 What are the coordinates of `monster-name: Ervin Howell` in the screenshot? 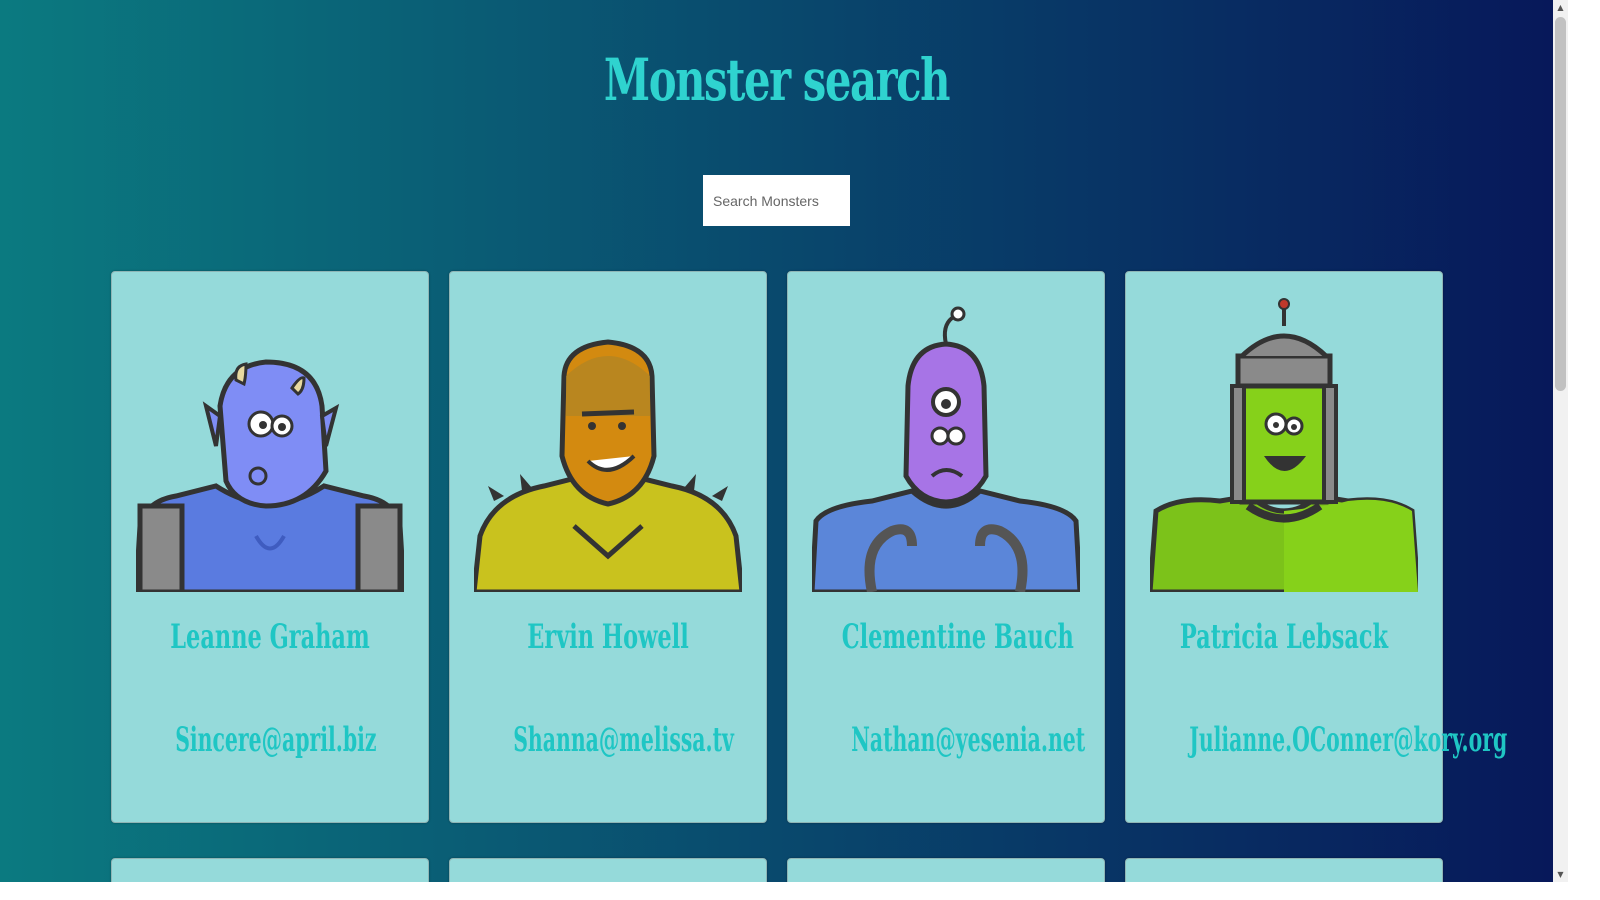 It's located at (608, 637).